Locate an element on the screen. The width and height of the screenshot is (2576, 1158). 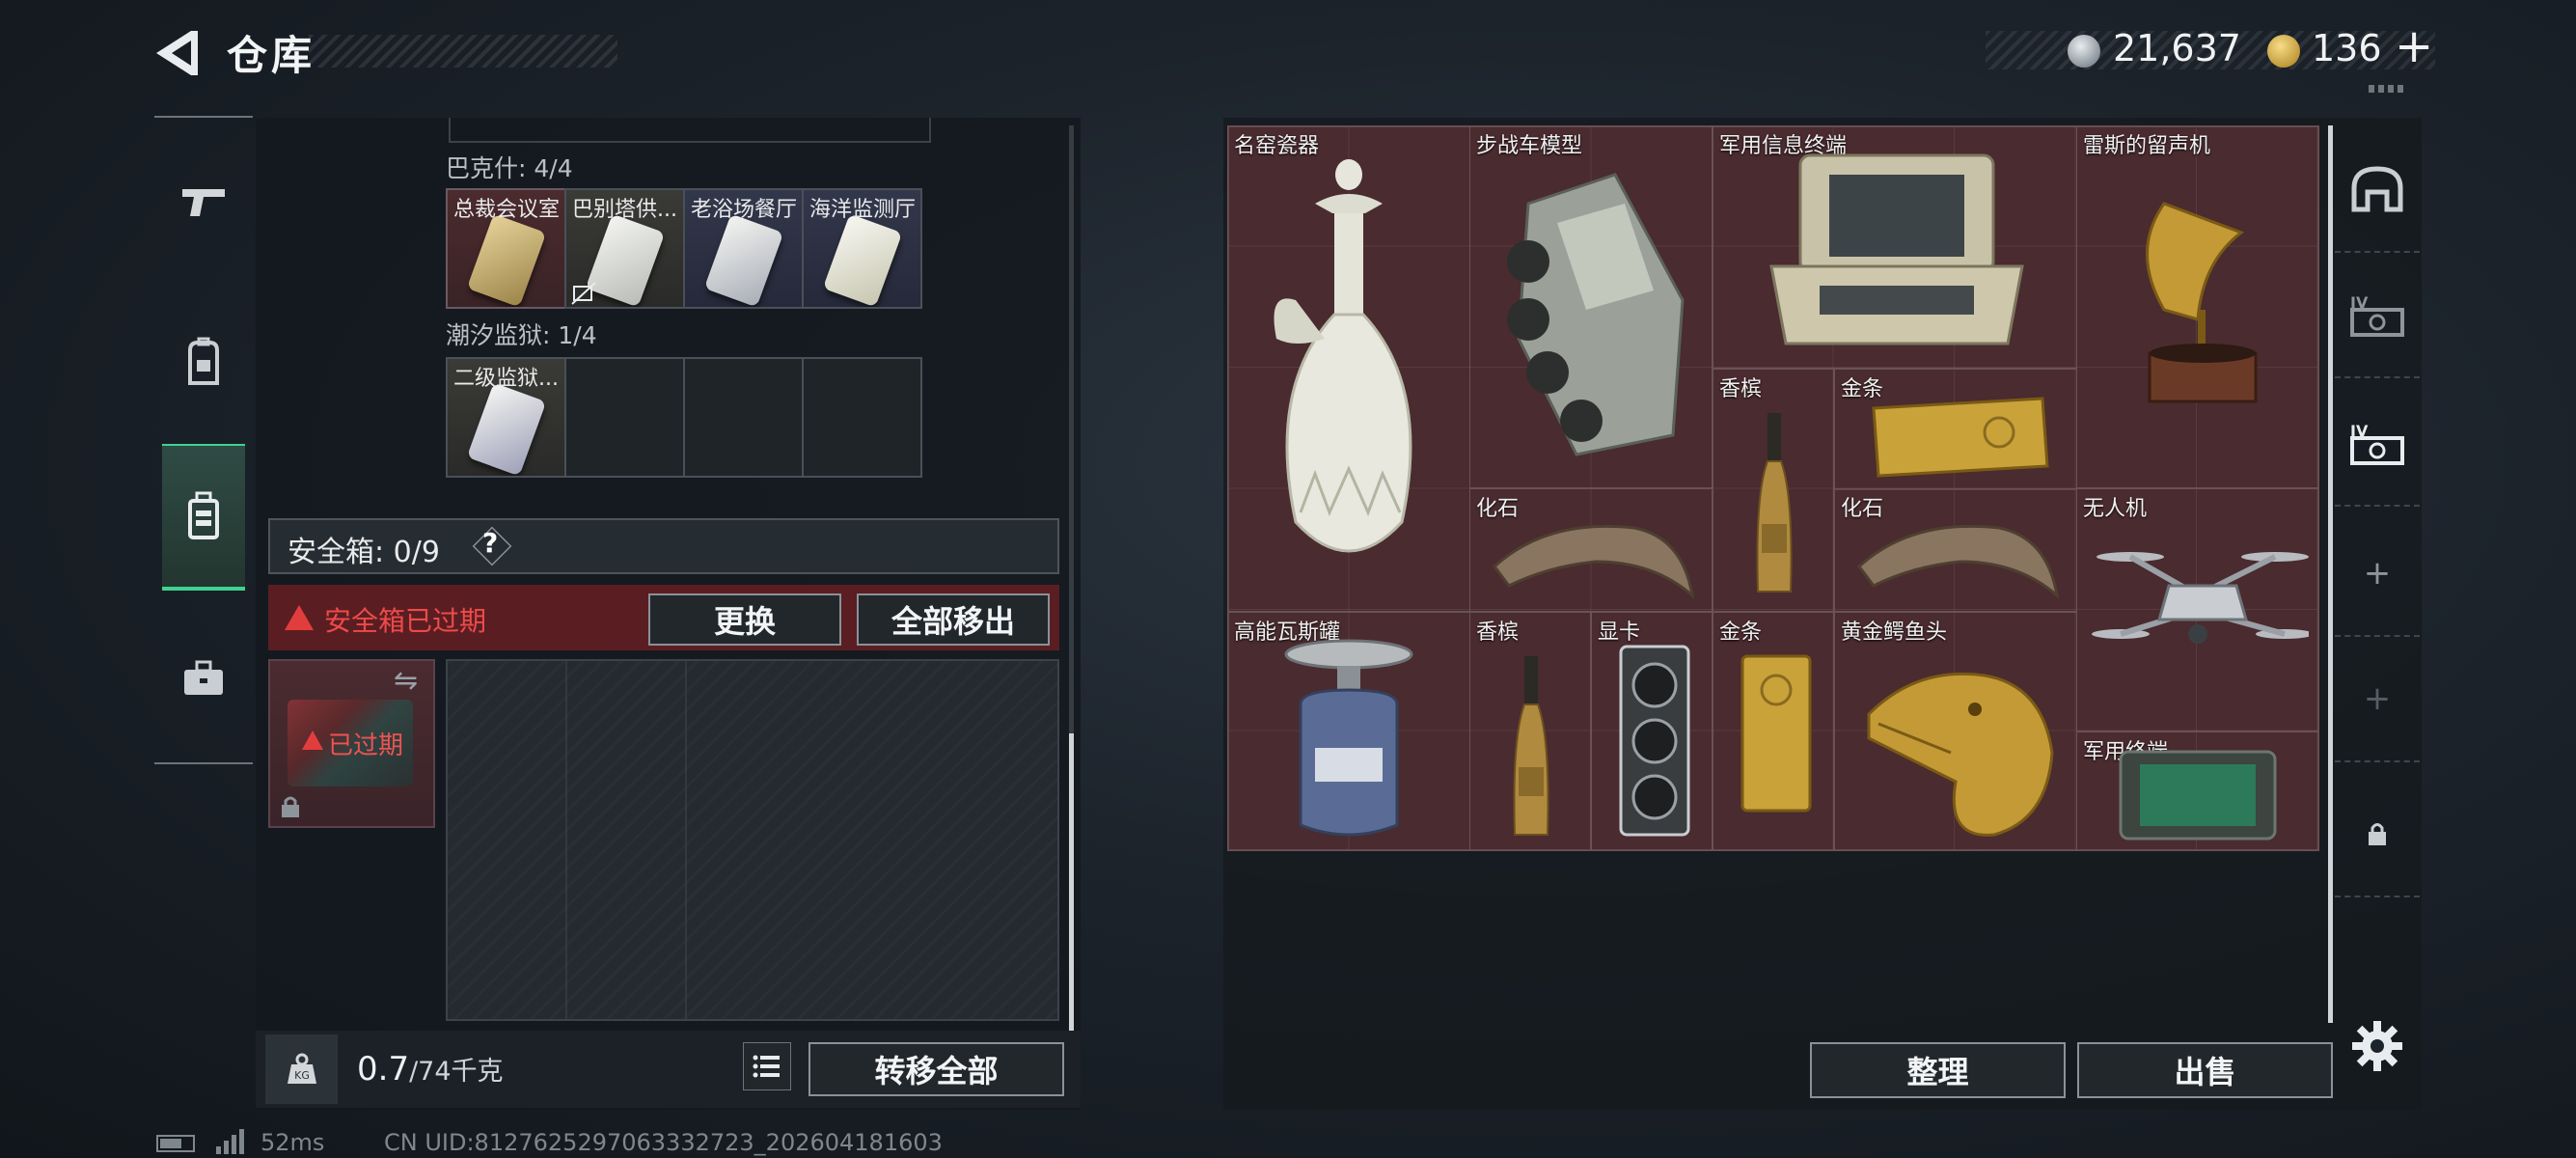
inventory-item: 军用信息终端 is located at coordinates (1895, 247).